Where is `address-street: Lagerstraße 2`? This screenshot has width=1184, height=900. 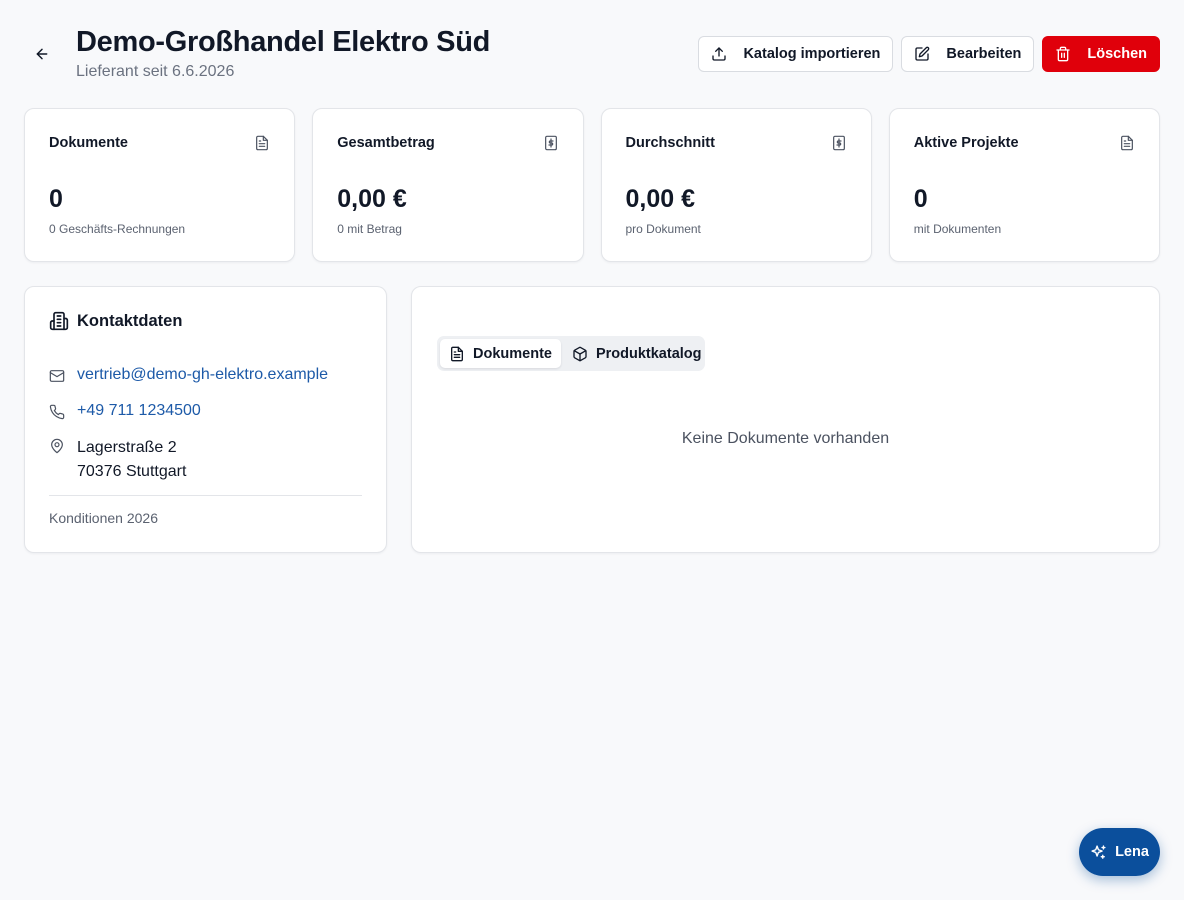
address-street: Lagerstraße 2 is located at coordinates (127, 447).